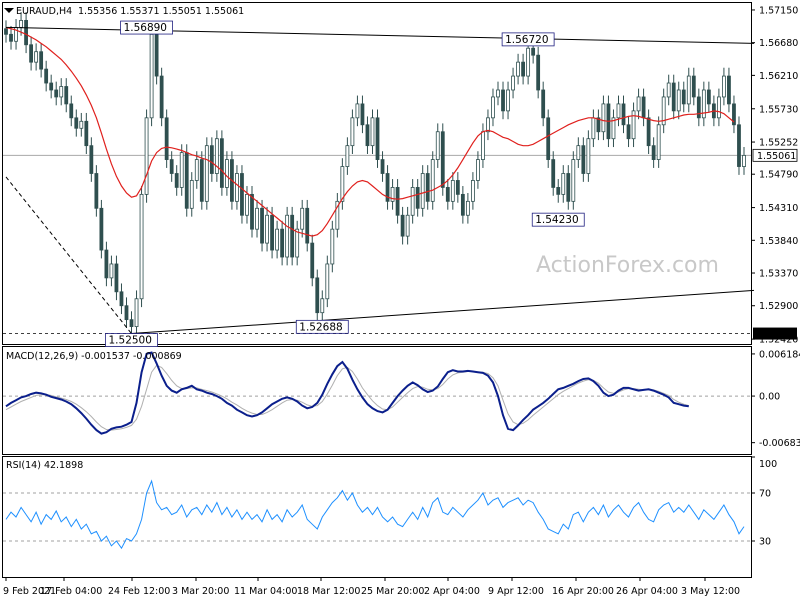 The height and width of the screenshot is (600, 800). I want to click on rsi-series, so click(377, 514).